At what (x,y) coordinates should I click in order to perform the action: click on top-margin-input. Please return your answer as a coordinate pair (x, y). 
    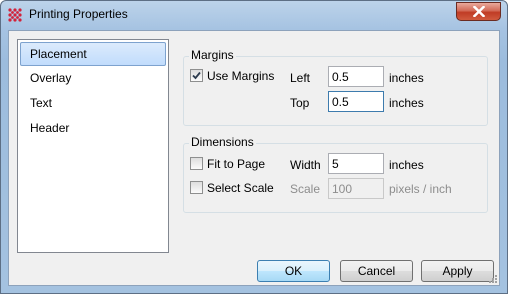
    Looking at the image, I should click on (356, 101).